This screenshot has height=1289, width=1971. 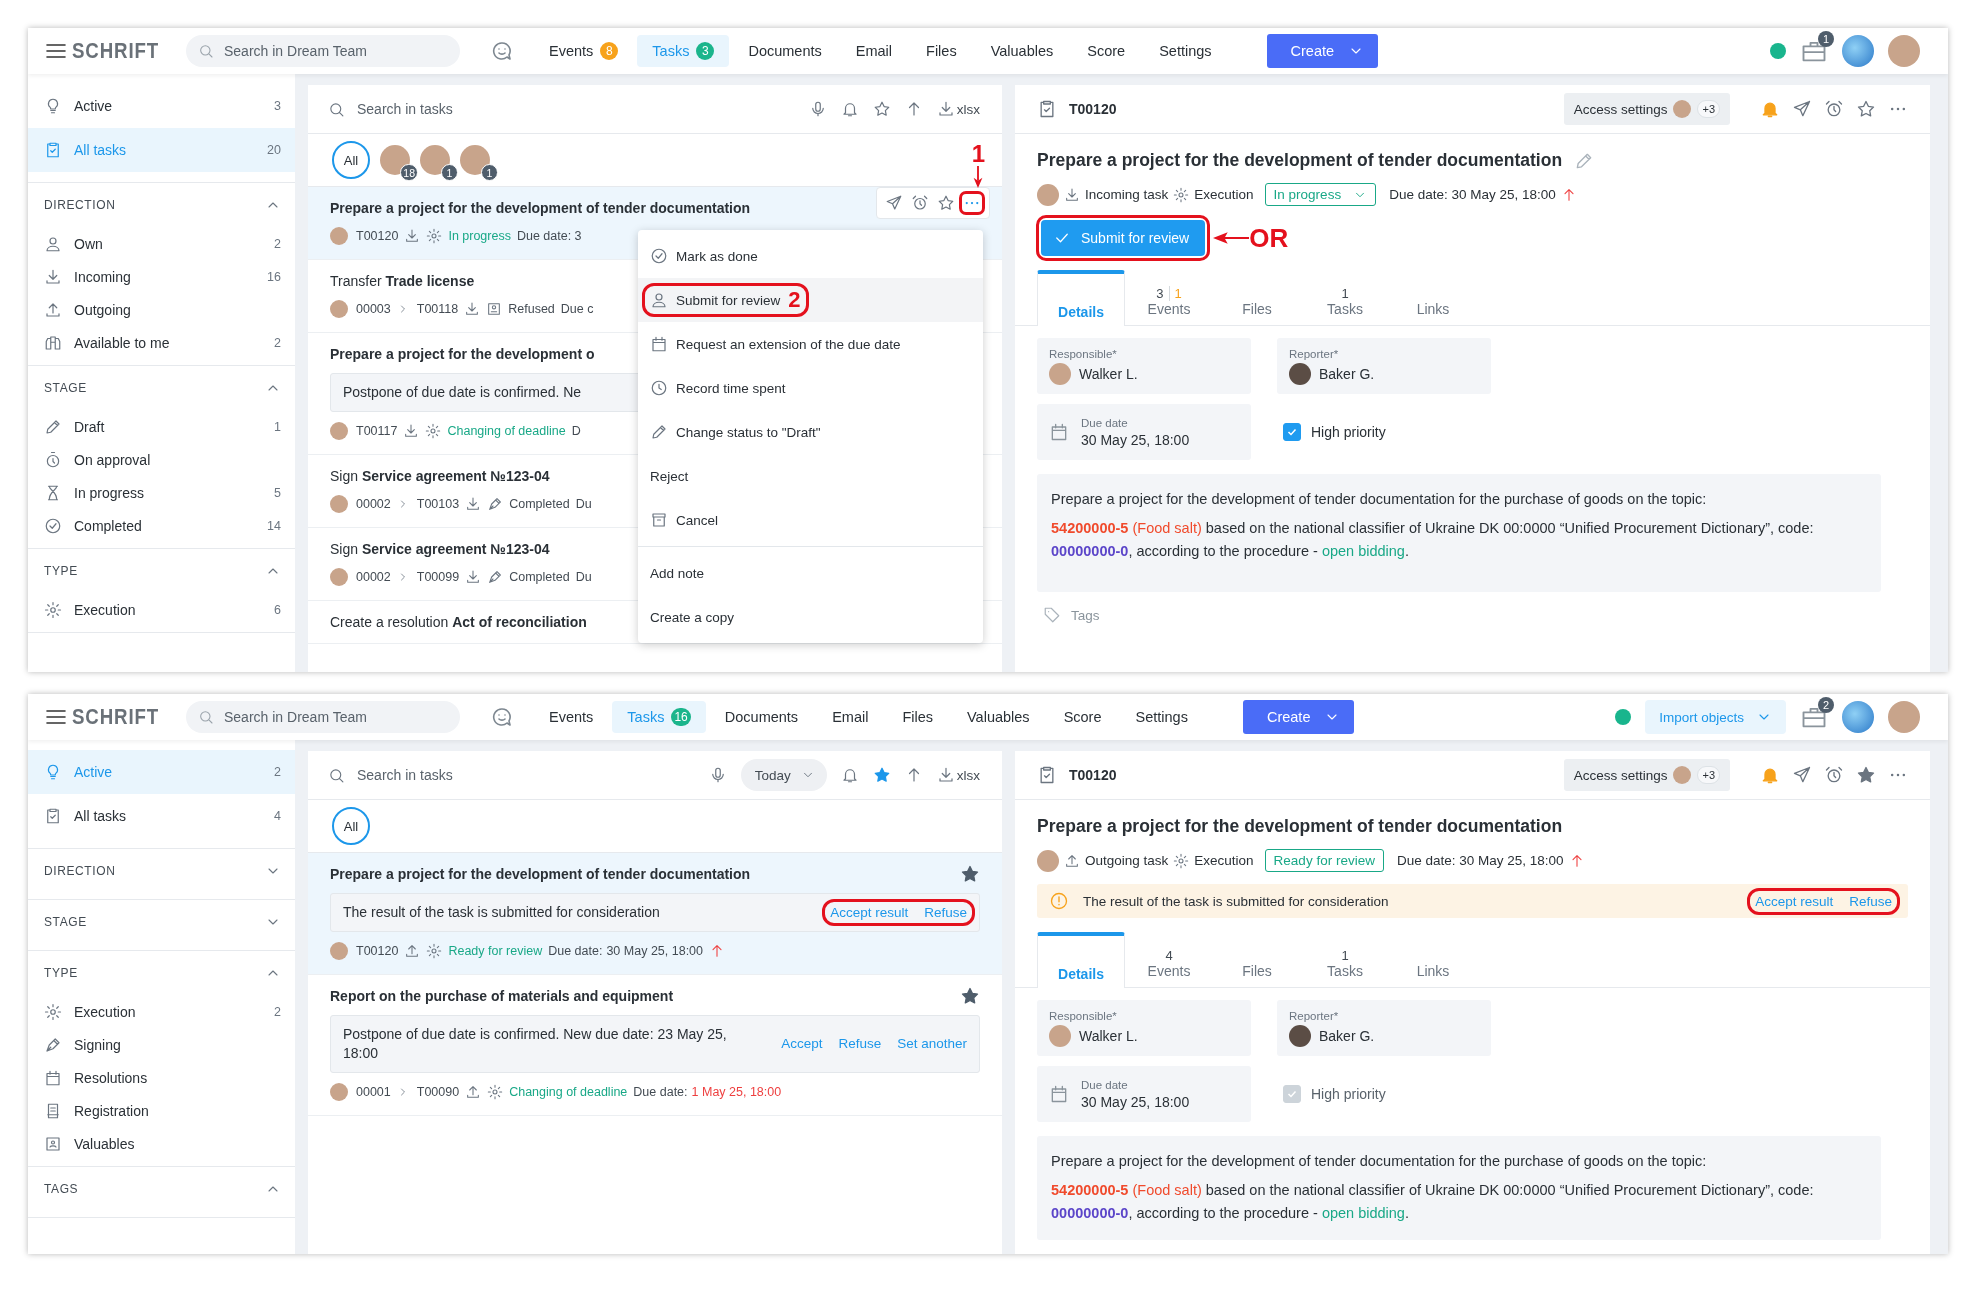 I want to click on sidebar-item: Draft 1, so click(x=161, y=426).